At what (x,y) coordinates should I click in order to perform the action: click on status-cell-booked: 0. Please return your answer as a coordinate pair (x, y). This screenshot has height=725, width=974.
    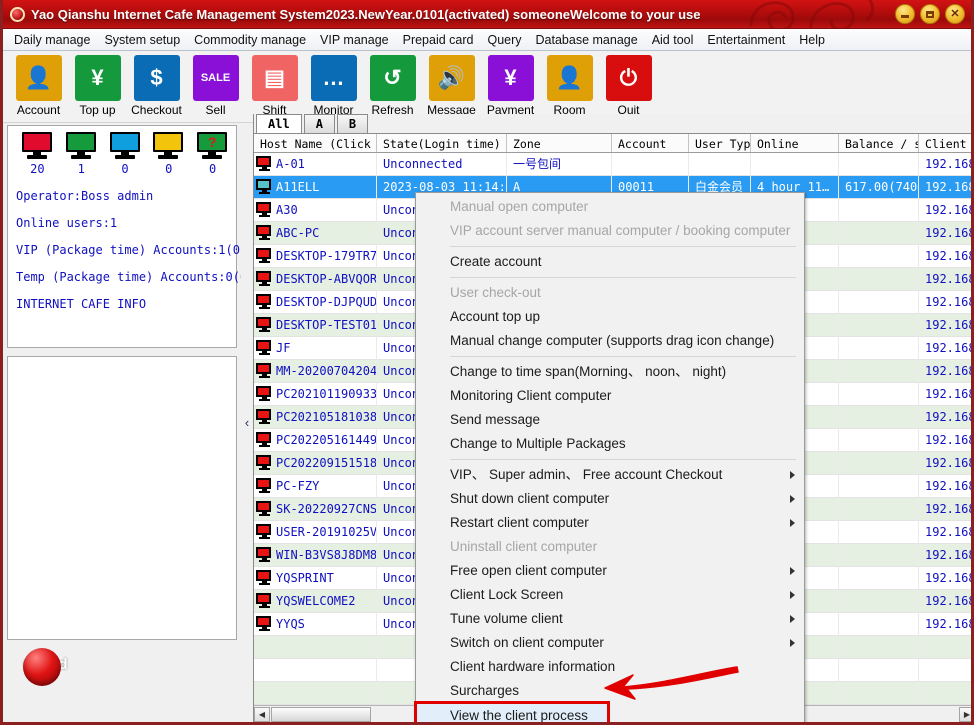
    Looking at the image, I should click on (125, 154).